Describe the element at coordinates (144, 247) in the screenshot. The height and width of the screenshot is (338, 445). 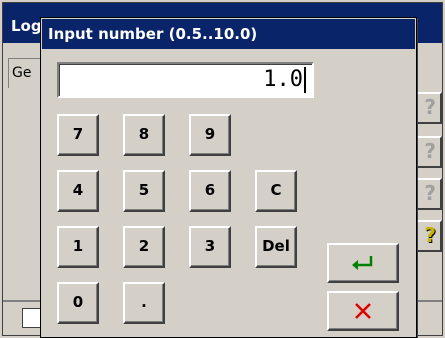
I see `key-2: 2` at that location.